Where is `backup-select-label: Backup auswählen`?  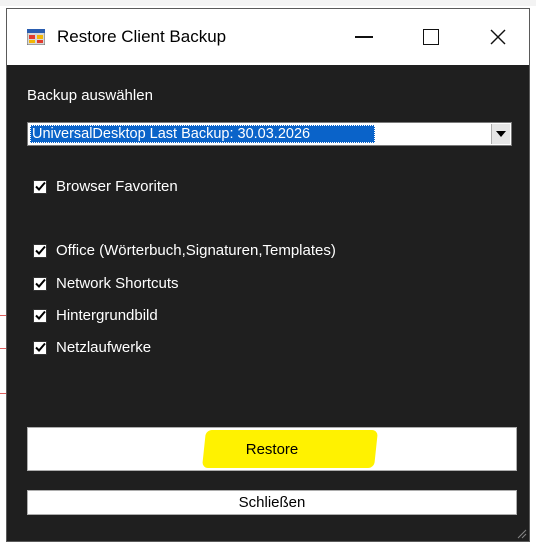
backup-select-label: Backup auswählen is located at coordinates (90, 95).